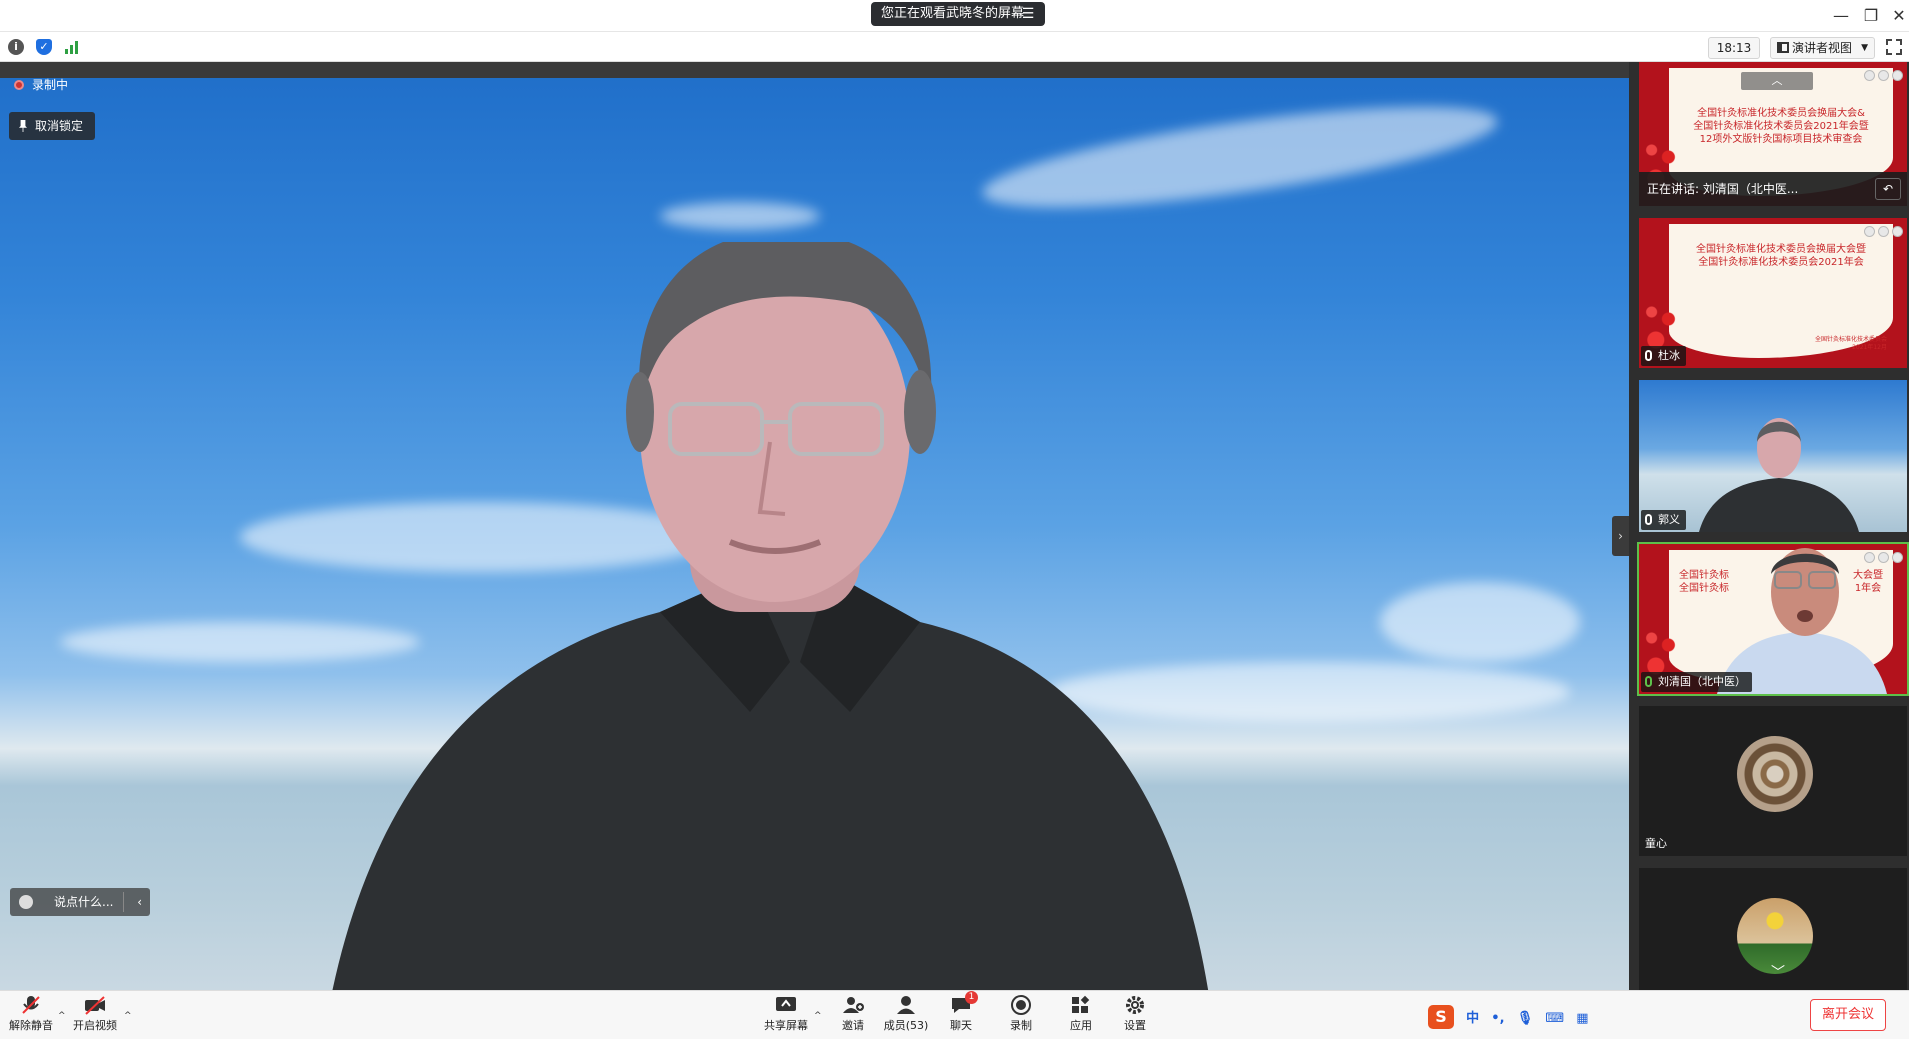 This screenshot has height=1039, width=1909. I want to click on video-top-strip, so click(814, 70).